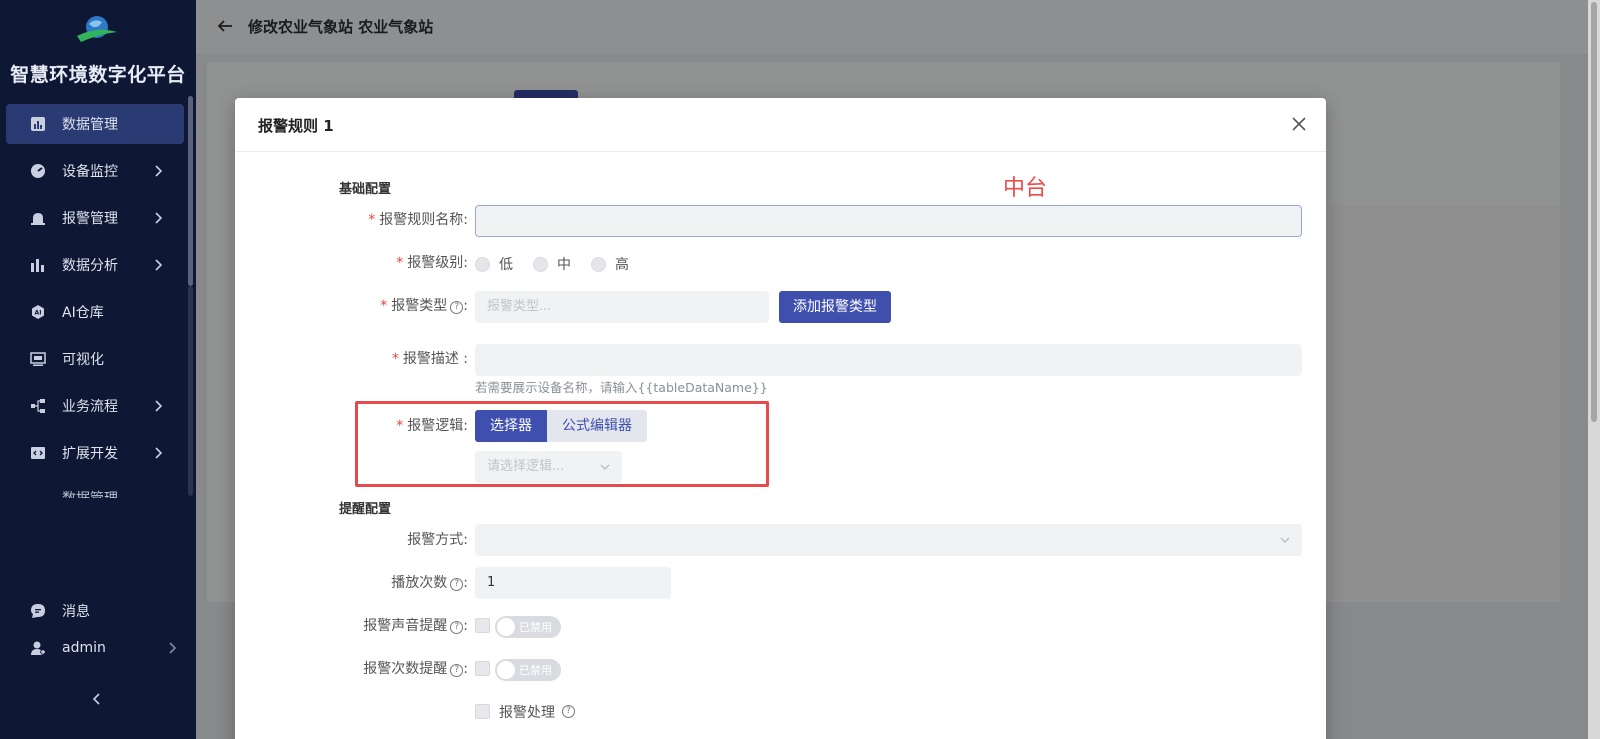  Describe the element at coordinates (1594, 212) in the screenshot. I see `page-scrollbar-thumb` at that location.